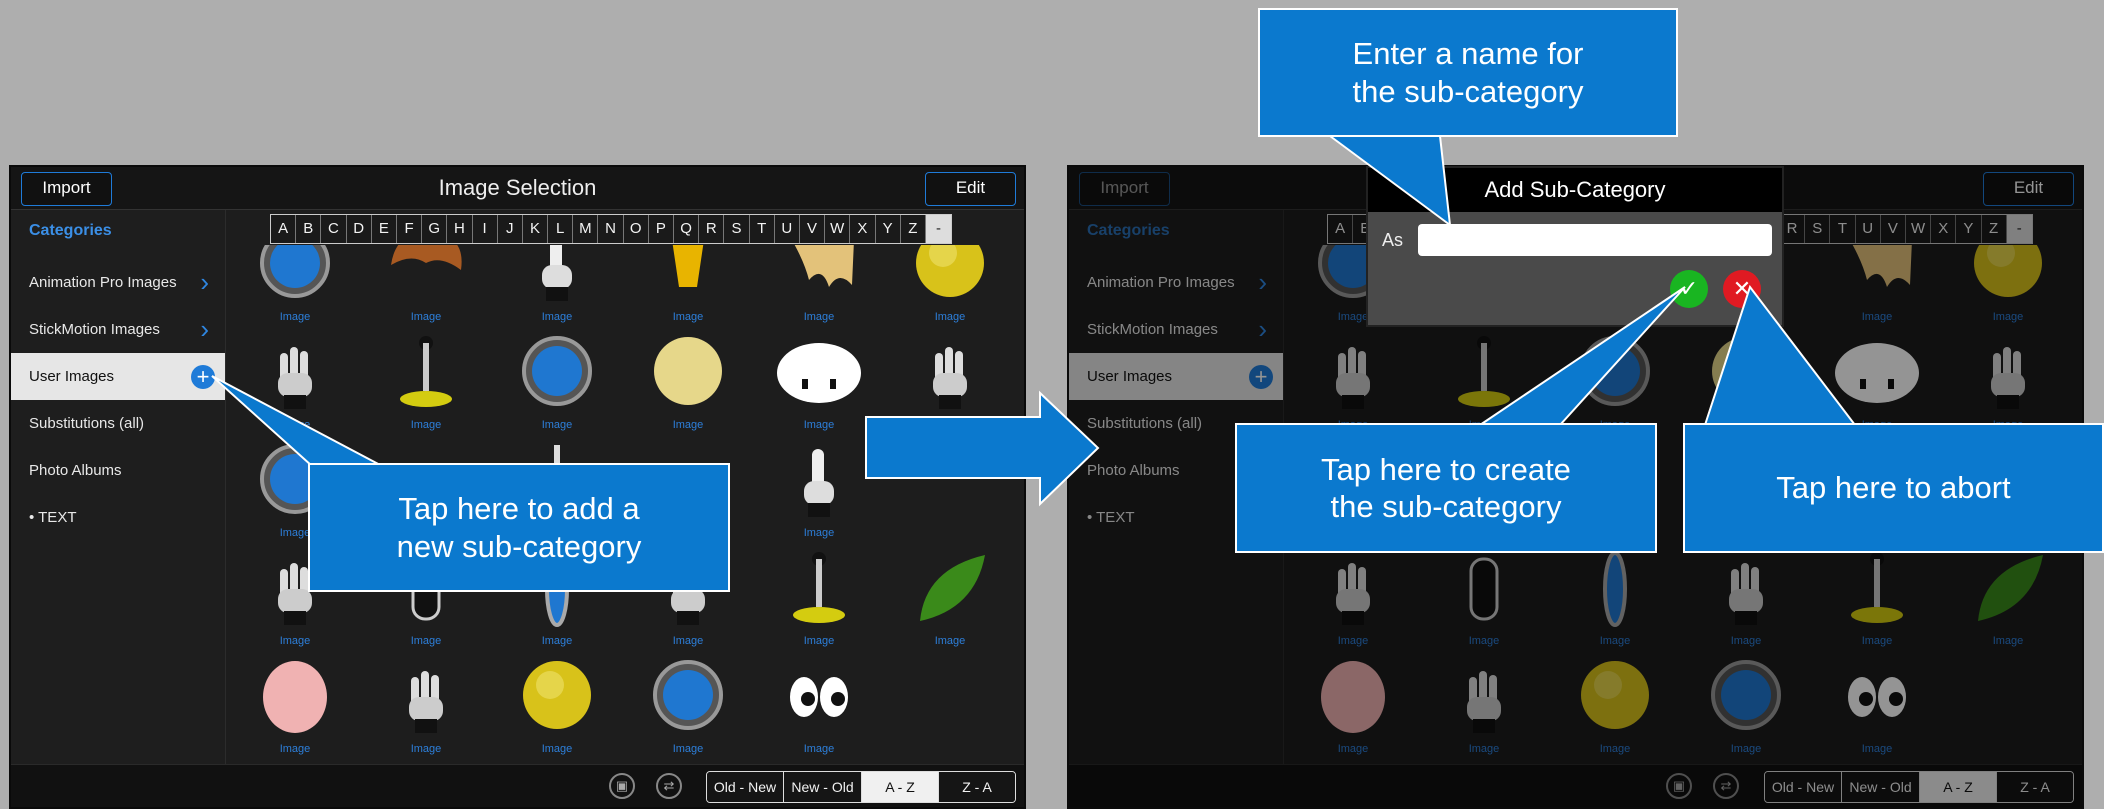 The width and height of the screenshot is (2104, 809). I want to click on callout-text: Tap here to create the sub-category, so click(1446, 487).